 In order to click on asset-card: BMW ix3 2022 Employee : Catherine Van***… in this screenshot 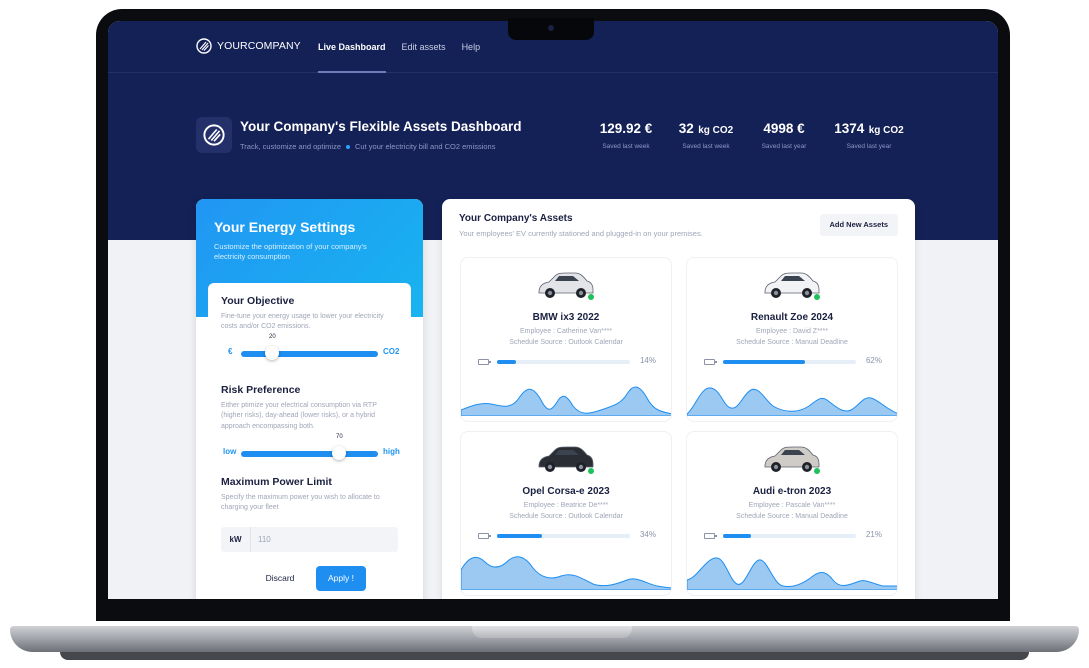, I will do `click(566, 339)`.